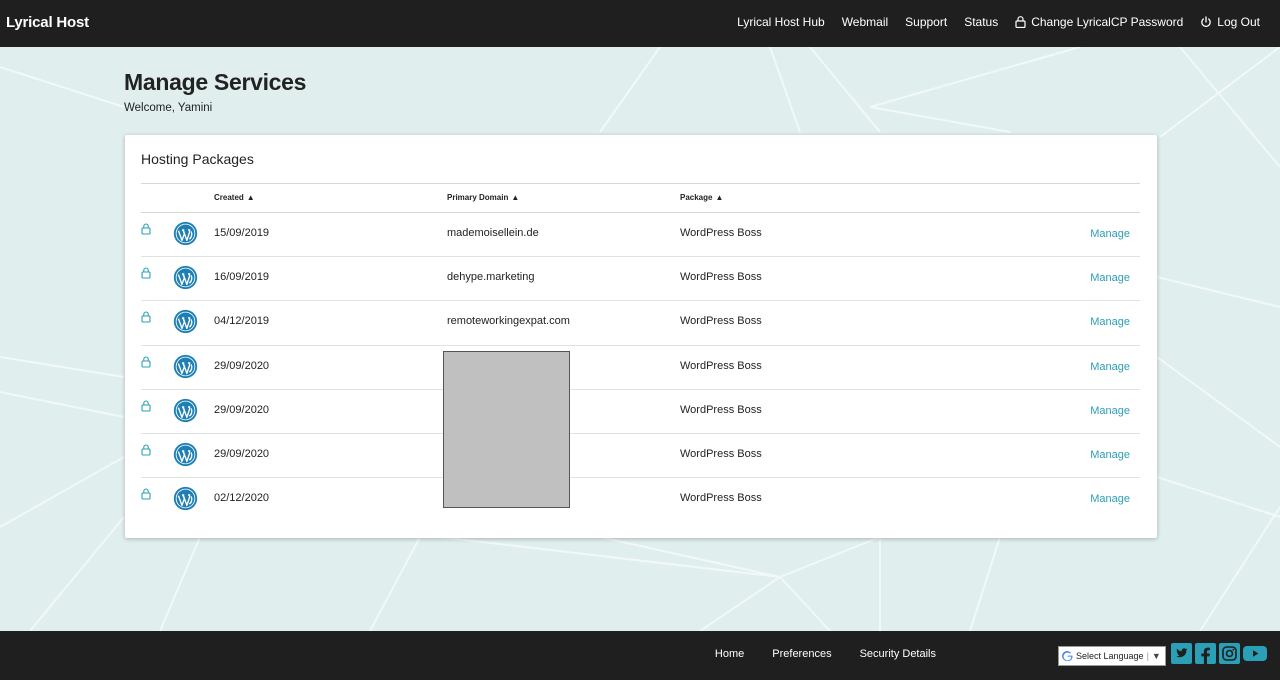  I want to click on language-select-label: Select Language, so click(1110, 656).